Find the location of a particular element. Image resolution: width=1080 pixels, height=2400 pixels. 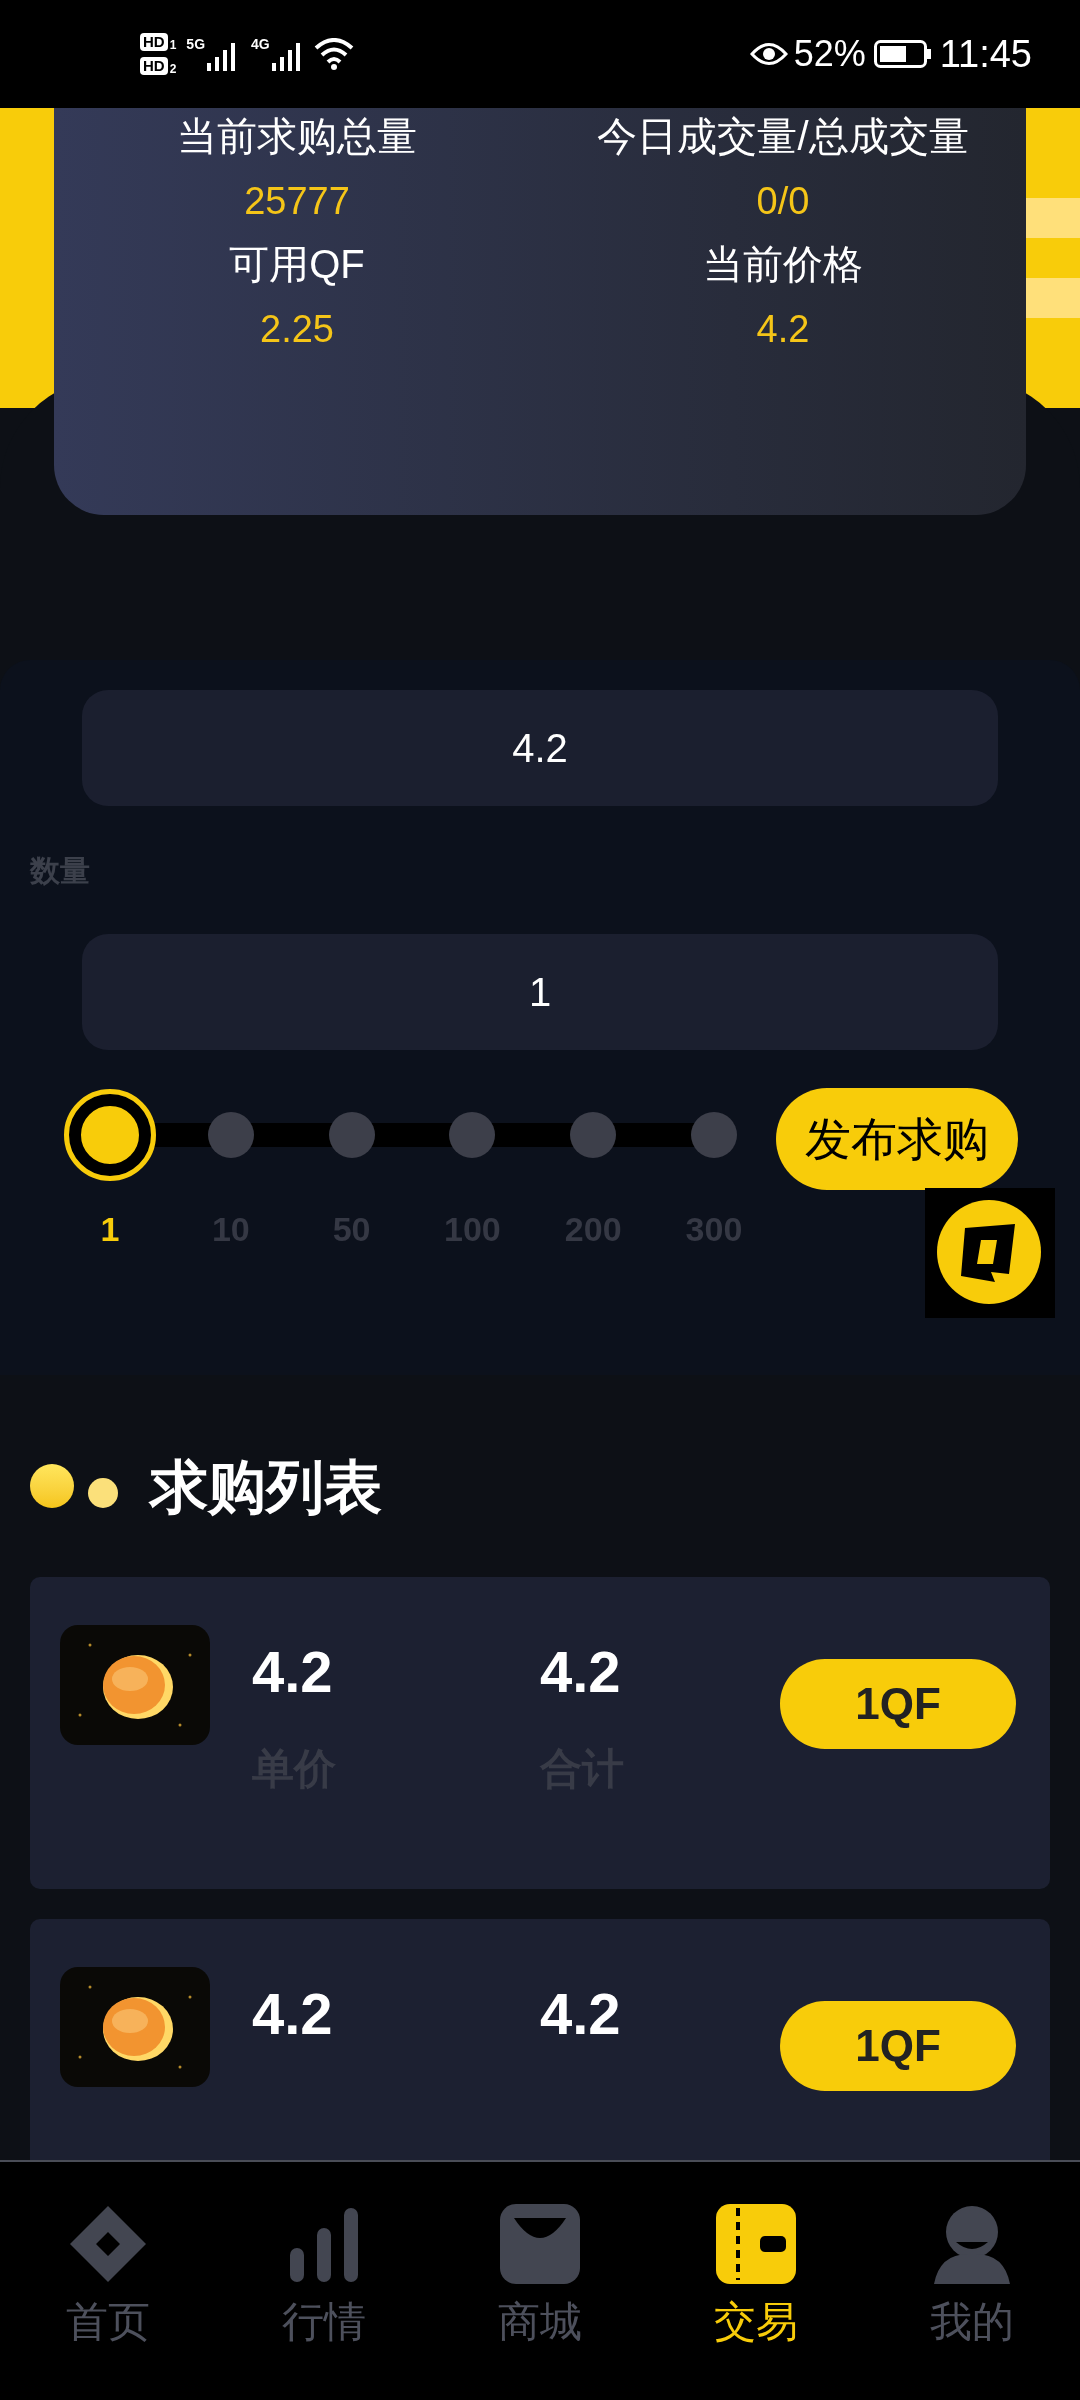

section-title: 求购列表 is located at coordinates (266, 1486).